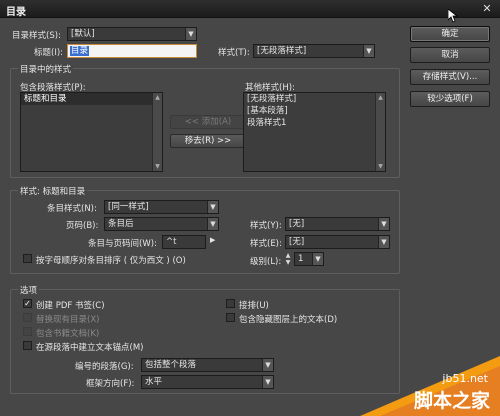 This screenshot has height=416, width=500. What do you see at coordinates (16, 12) in the screenshot?
I see `window-title: 目录` at bounding box center [16, 12].